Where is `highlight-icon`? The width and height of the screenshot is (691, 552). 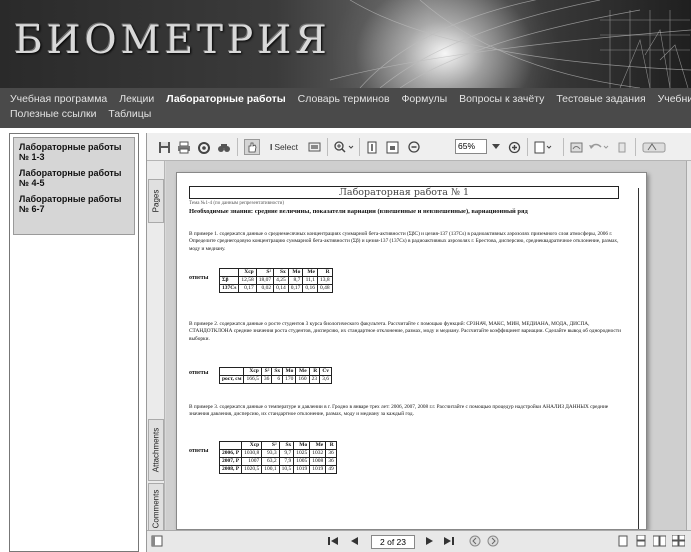 highlight-icon is located at coordinates (654, 147).